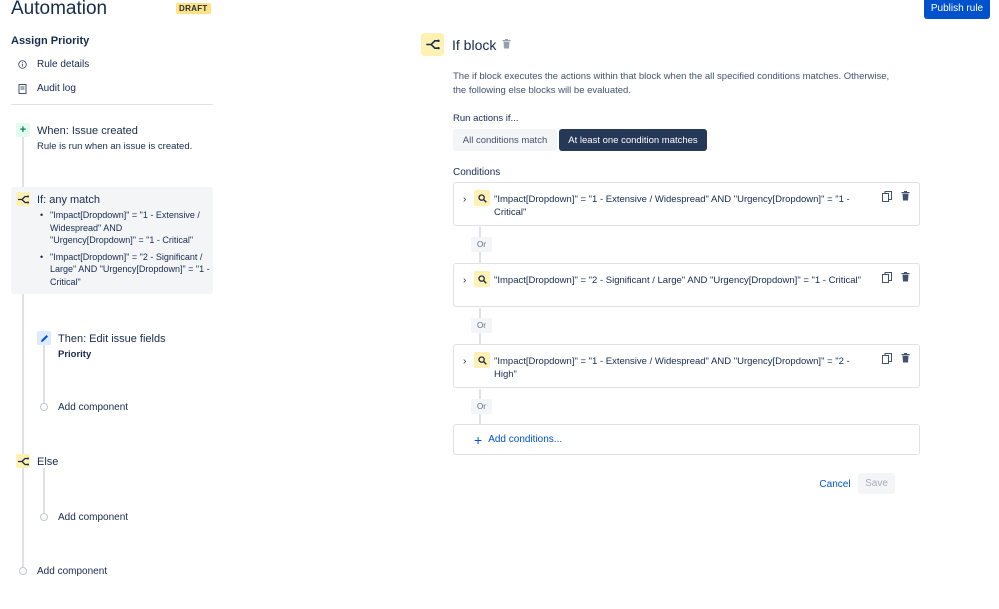  What do you see at coordinates (47, 462) in the screenshot?
I see `else-title: Else` at bounding box center [47, 462].